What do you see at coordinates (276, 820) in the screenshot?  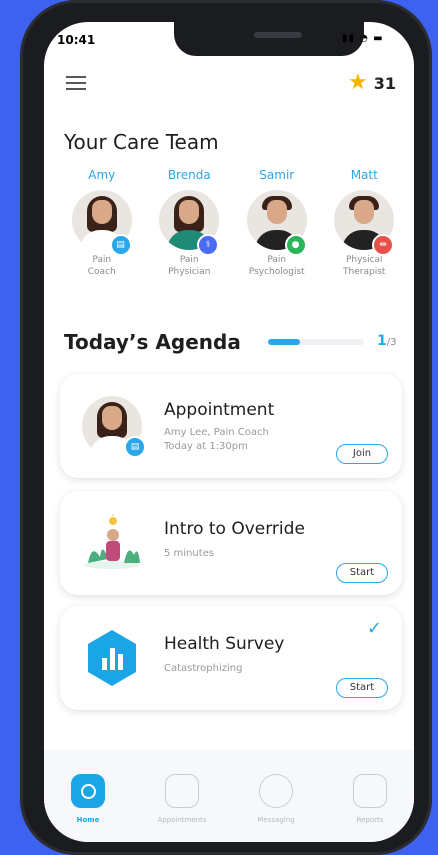 I see `nav-label: Messaging` at bounding box center [276, 820].